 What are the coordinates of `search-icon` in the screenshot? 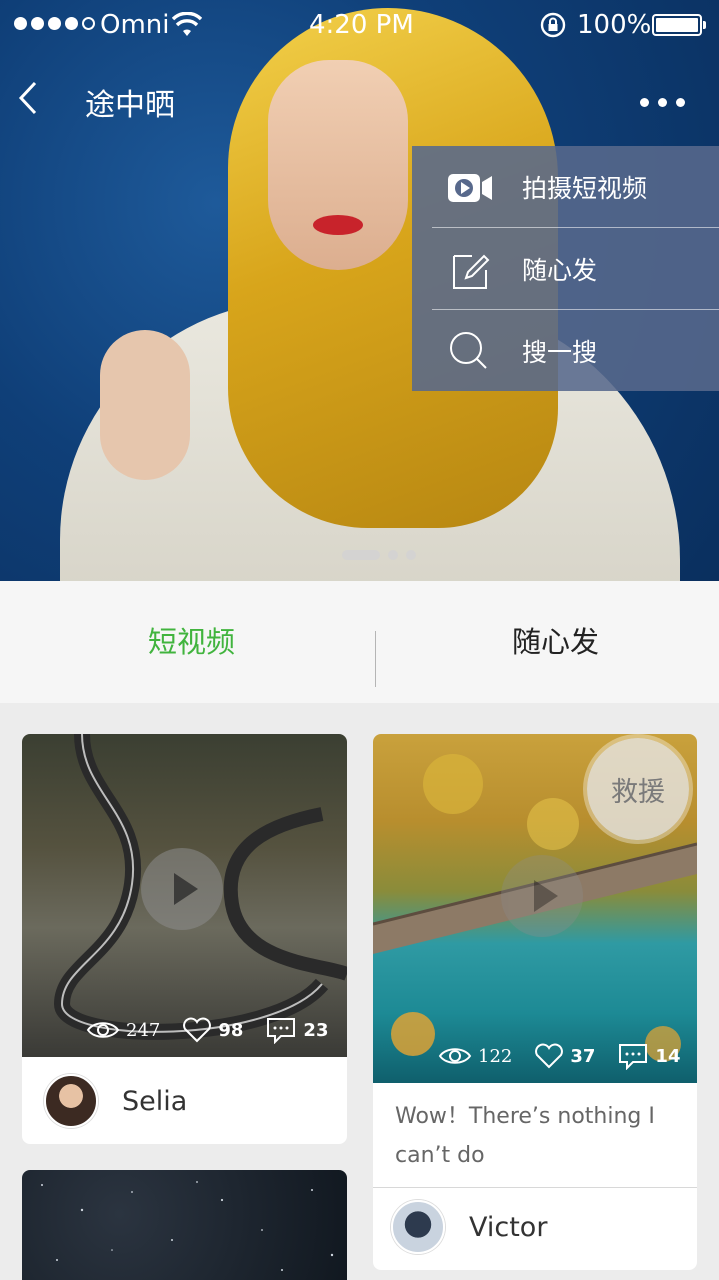 It's located at (468, 350).